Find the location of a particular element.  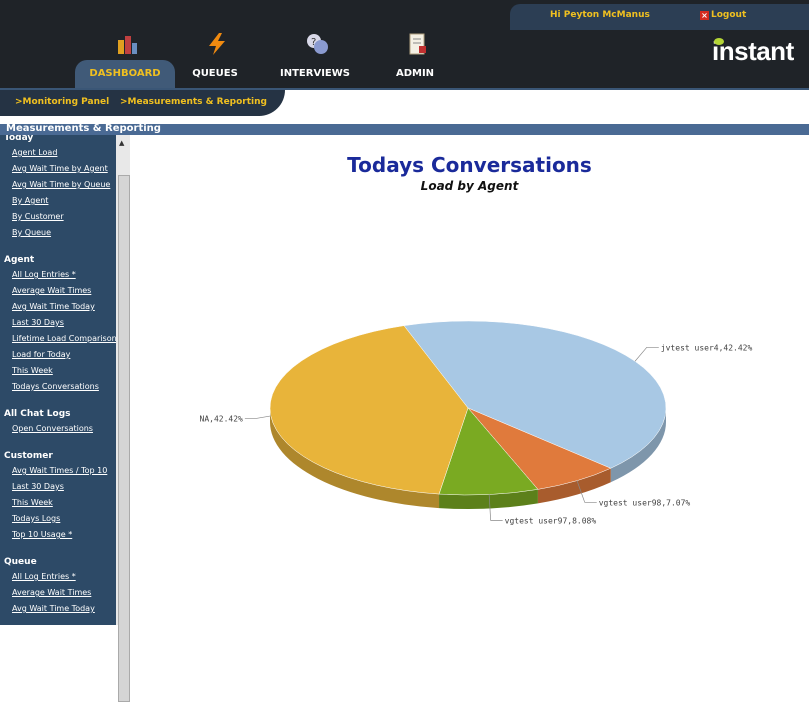

sidebar-link: Open Conversations is located at coordinates (52, 429).